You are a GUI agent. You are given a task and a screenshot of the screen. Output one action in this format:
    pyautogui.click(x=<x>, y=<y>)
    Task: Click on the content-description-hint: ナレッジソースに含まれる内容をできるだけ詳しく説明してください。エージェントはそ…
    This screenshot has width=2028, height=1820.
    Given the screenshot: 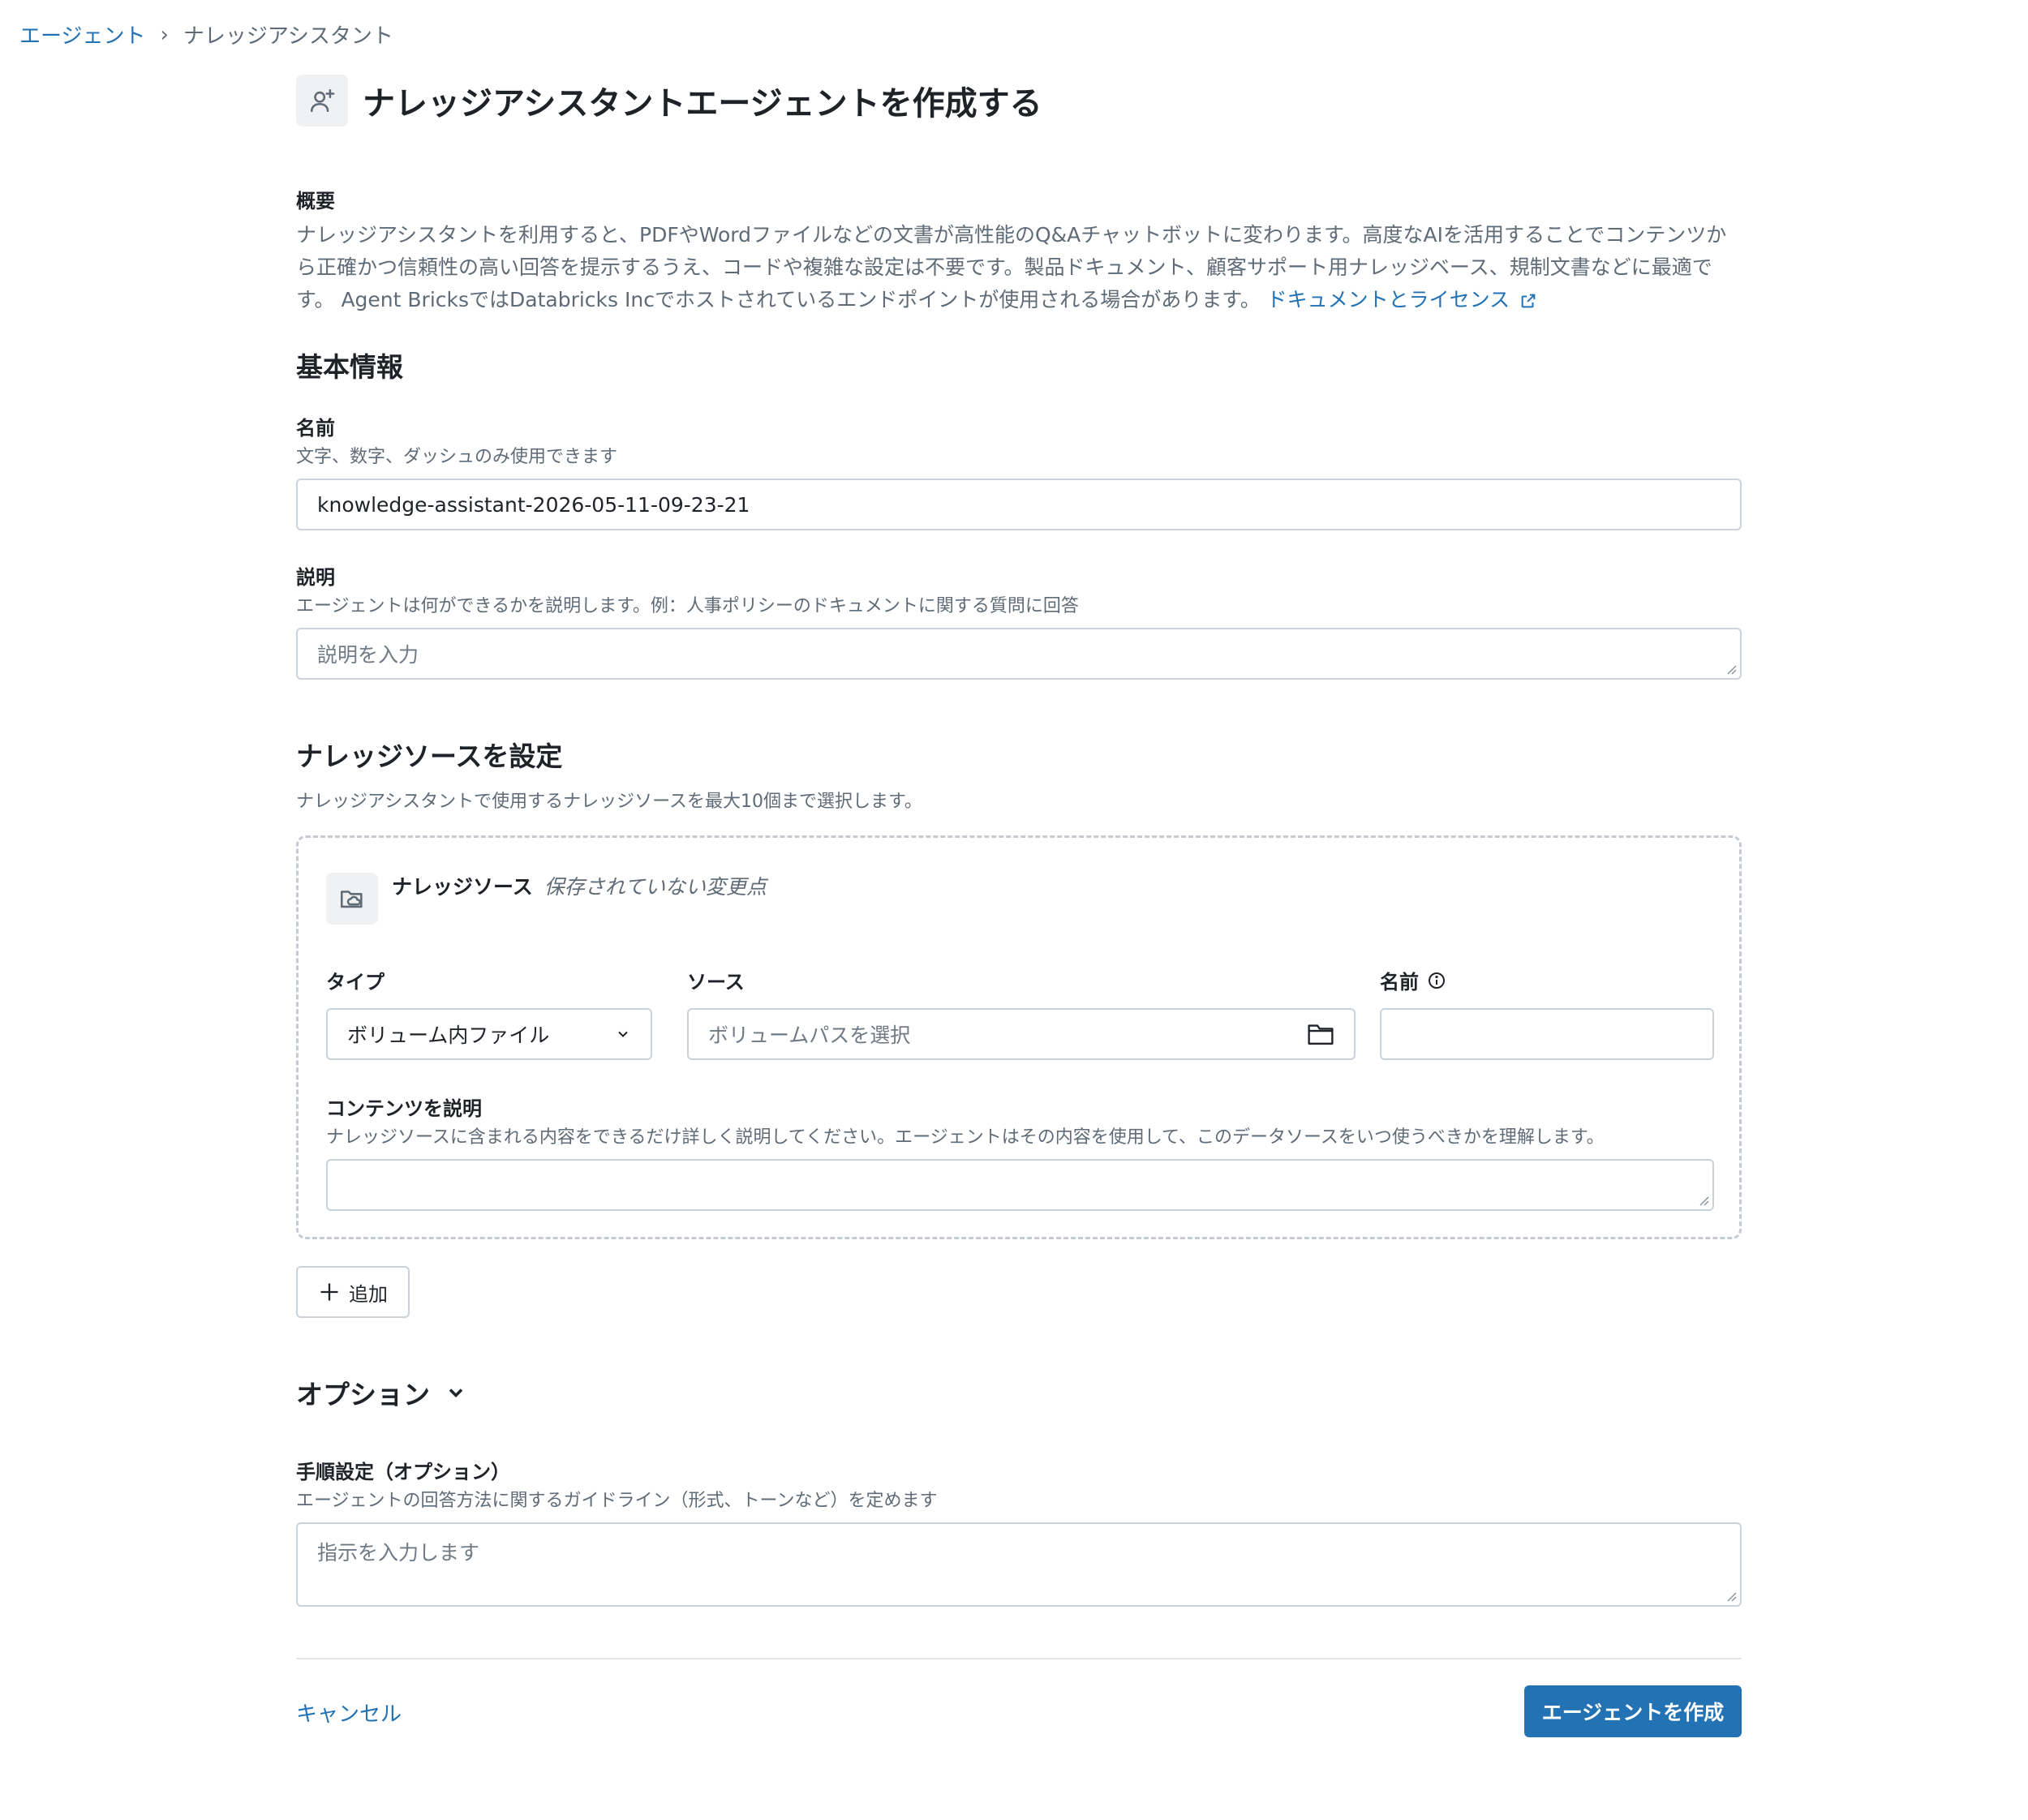 What is the action you would take?
    pyautogui.click(x=966, y=1137)
    